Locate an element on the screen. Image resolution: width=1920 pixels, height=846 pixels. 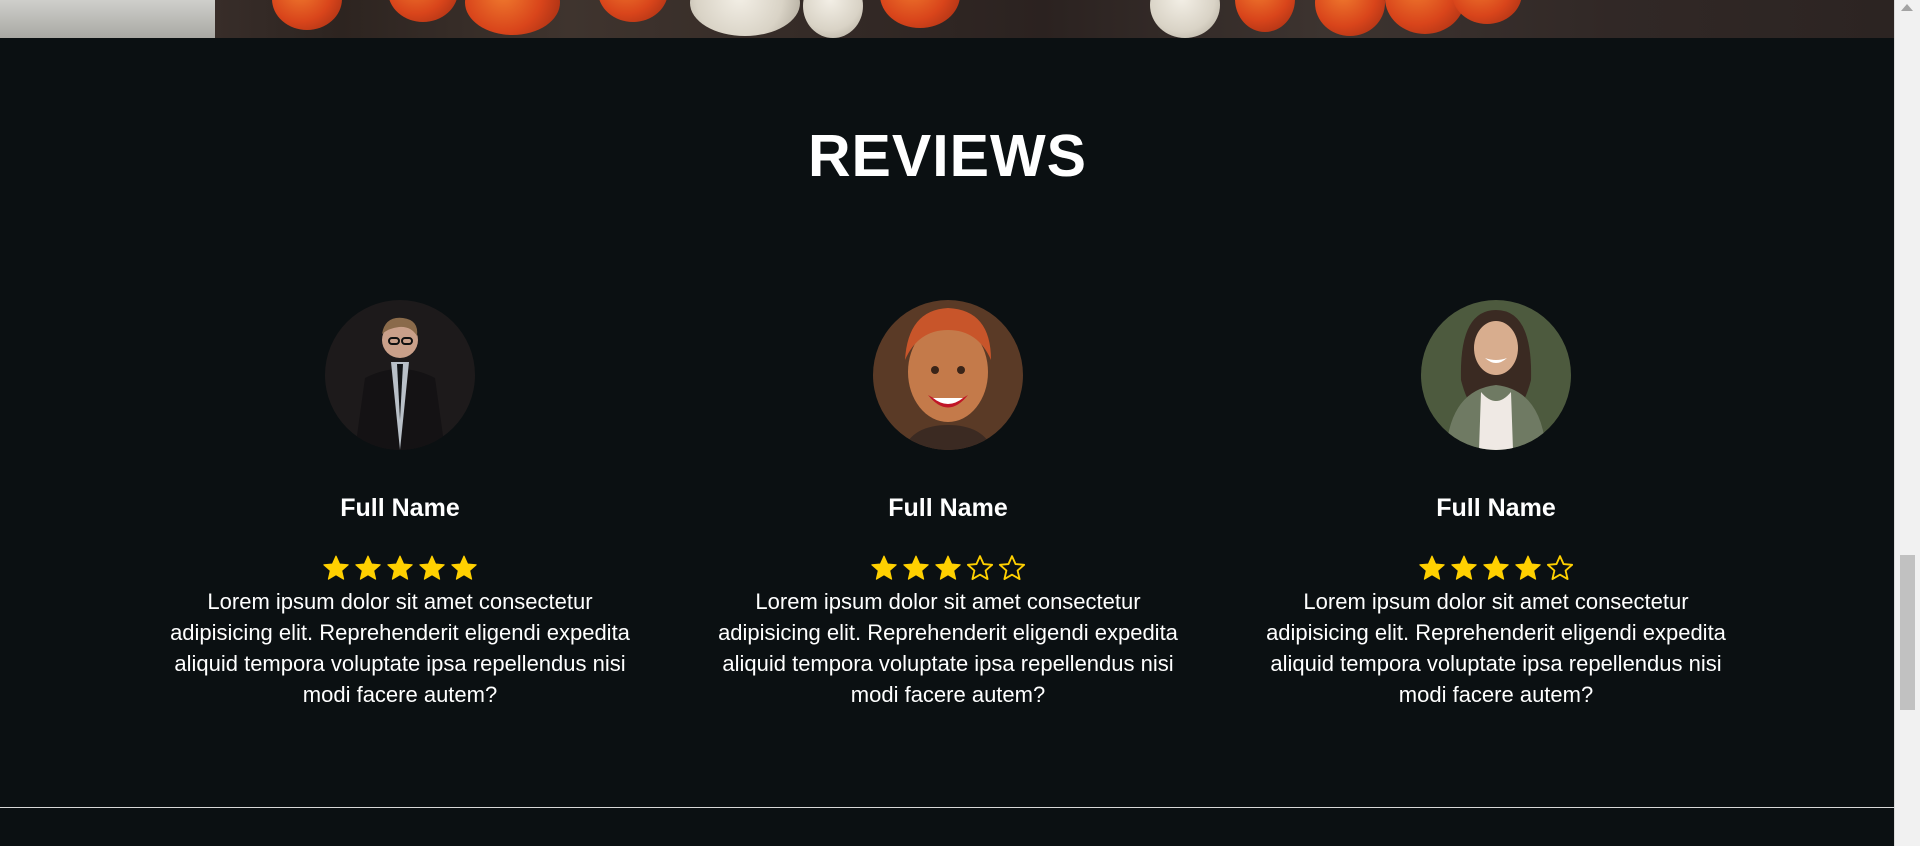
hero-image-strip is located at coordinates (947, 19).